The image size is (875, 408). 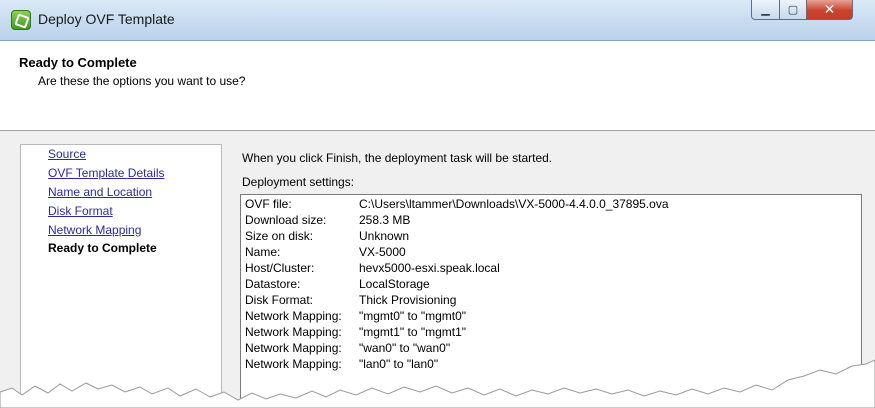 I want to click on close-button: ✕, so click(x=830, y=10).